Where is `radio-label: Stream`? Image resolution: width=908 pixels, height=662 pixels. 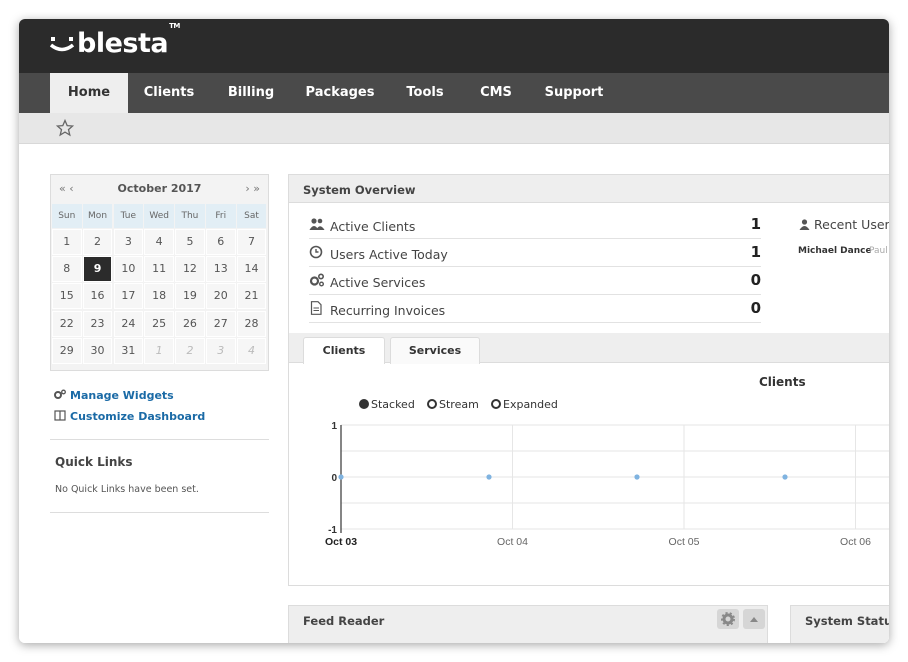 radio-label: Stream is located at coordinates (459, 404).